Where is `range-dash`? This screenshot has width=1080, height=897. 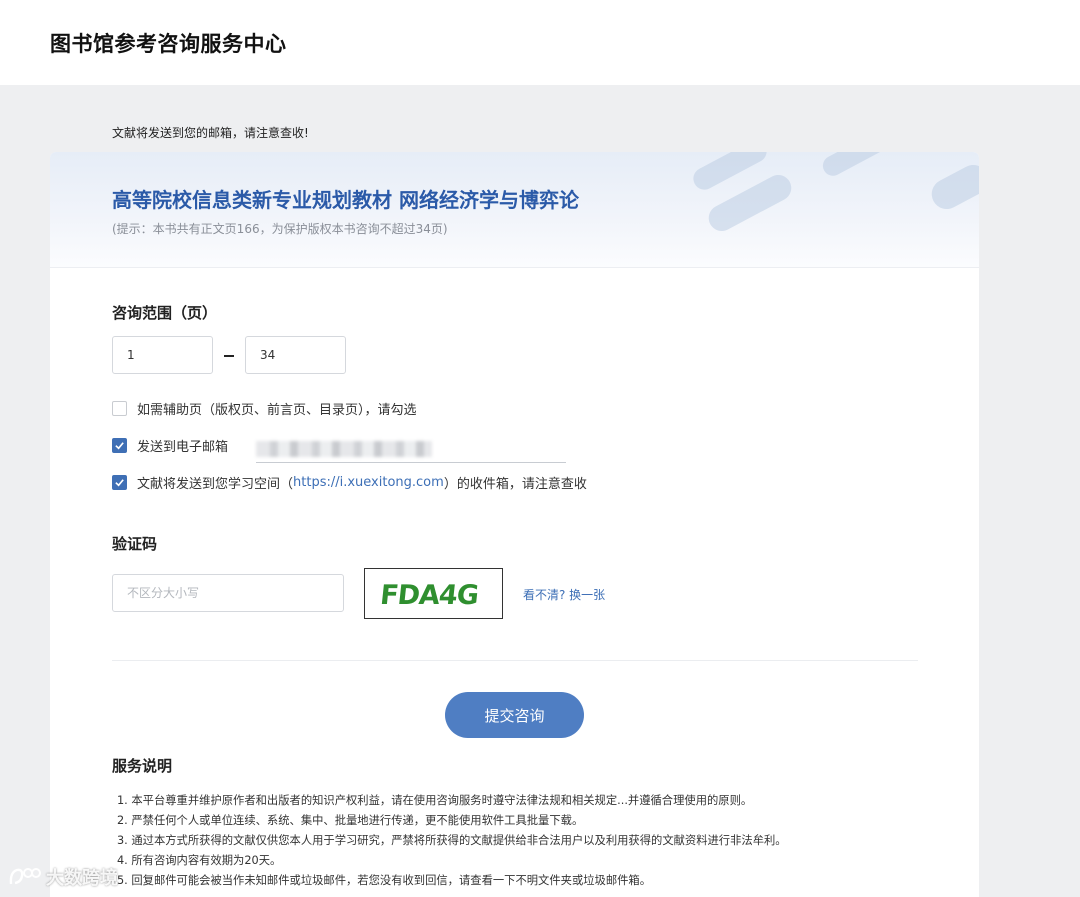
range-dash is located at coordinates (229, 356).